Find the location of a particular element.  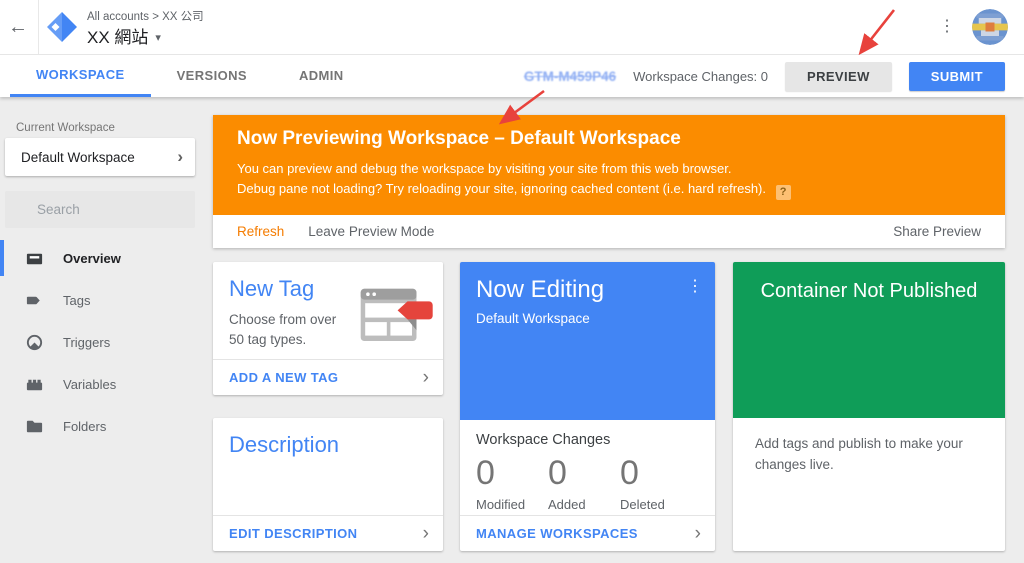

now-editing-header: Now Editing Default Workspace ⋮ is located at coordinates (587, 341).